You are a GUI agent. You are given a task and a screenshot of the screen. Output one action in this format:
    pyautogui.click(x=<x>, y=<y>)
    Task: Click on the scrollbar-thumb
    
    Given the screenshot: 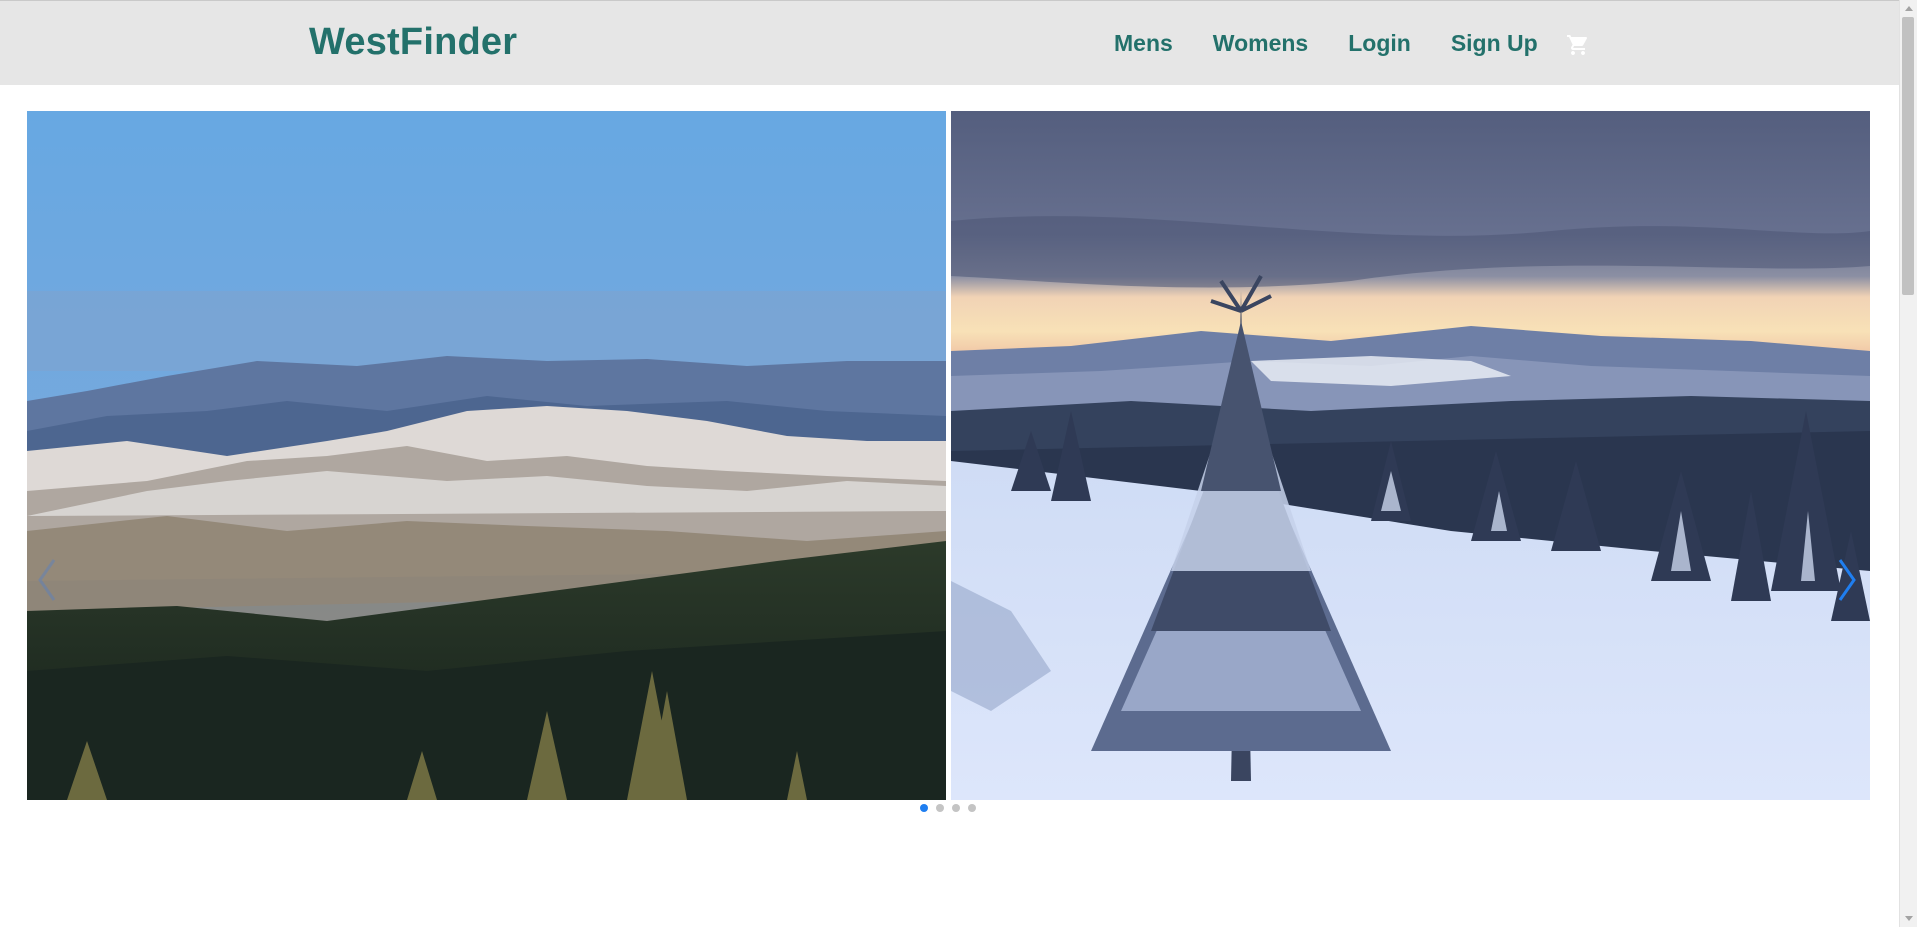 What is the action you would take?
    pyautogui.click(x=1908, y=156)
    